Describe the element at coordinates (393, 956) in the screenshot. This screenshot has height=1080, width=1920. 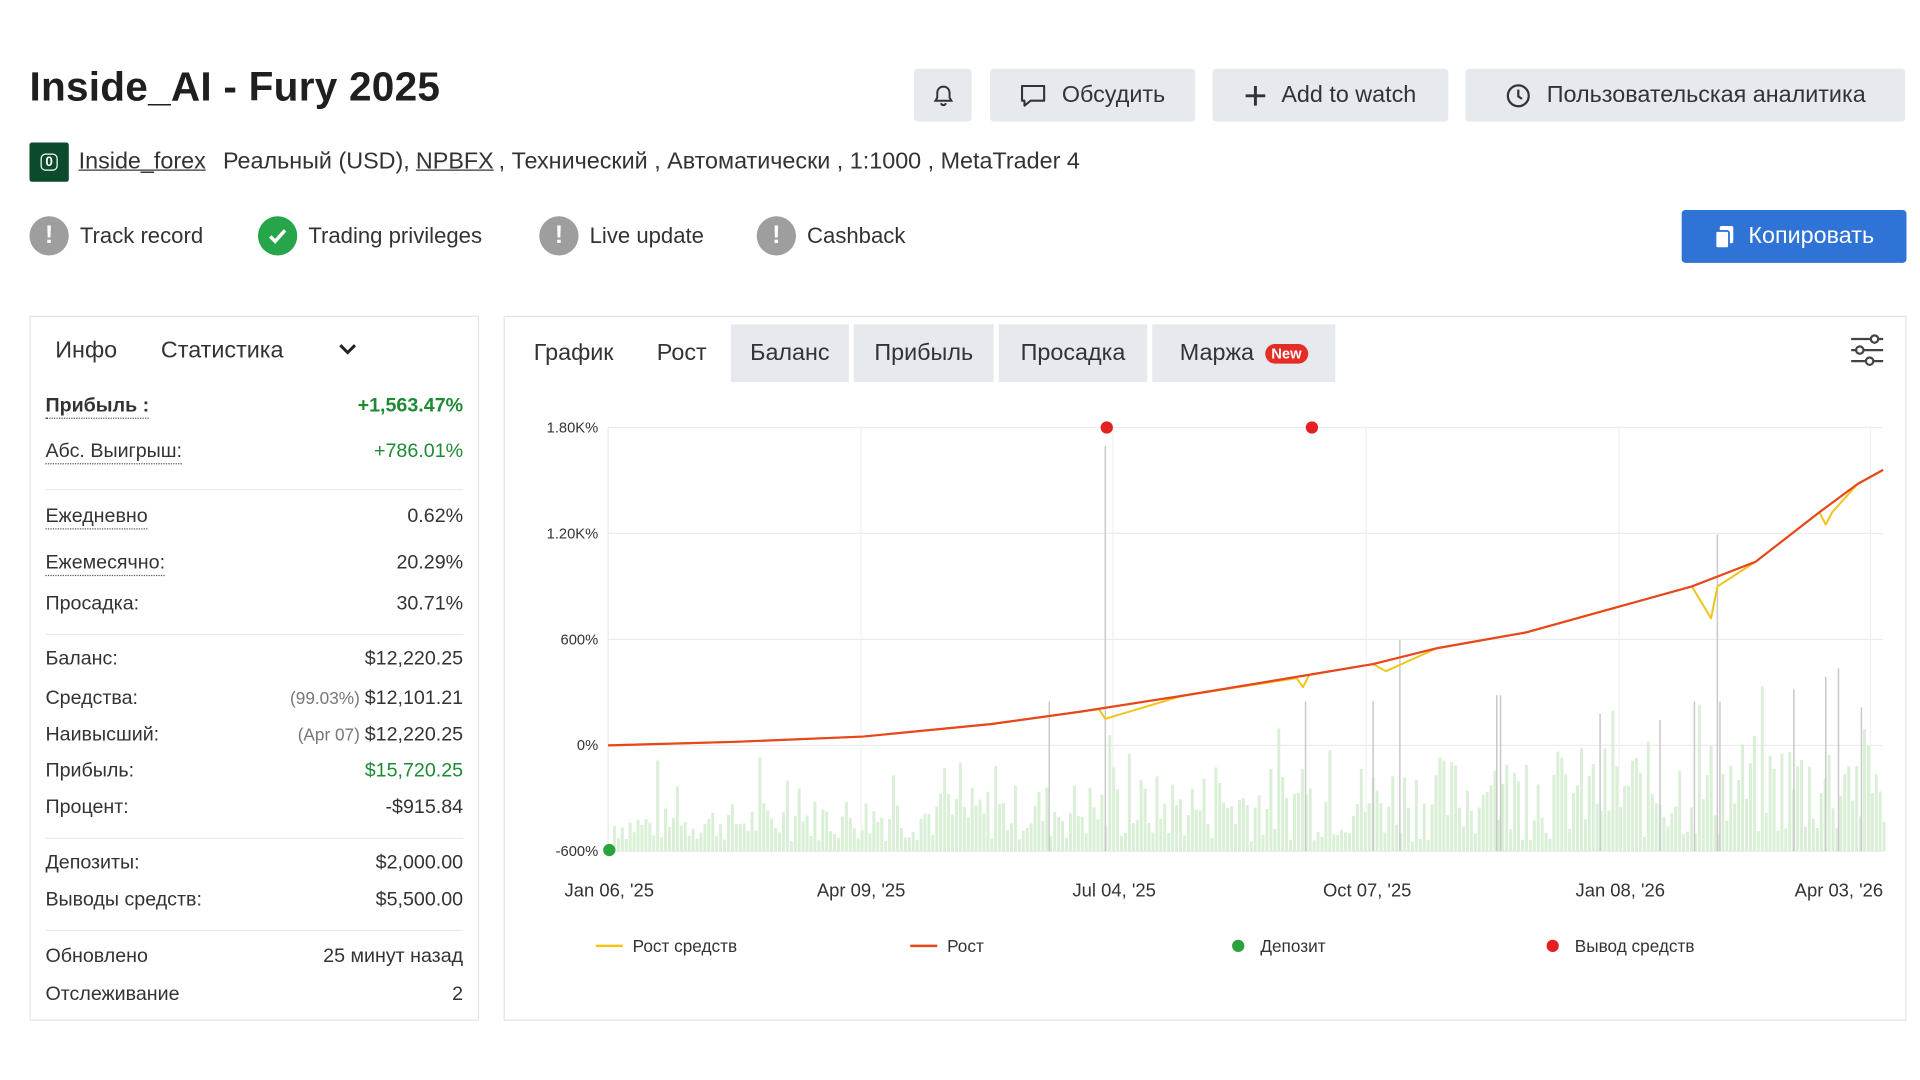
I see `stat-value: 25 минут назад` at that location.